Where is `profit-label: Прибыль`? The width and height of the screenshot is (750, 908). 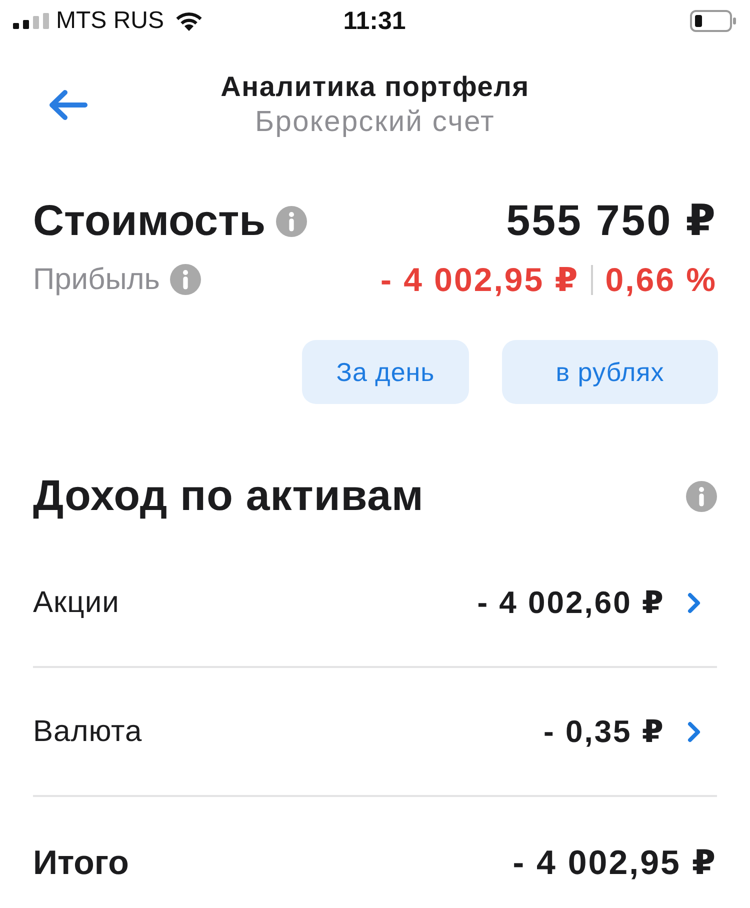
profit-label: Прибыль is located at coordinates (96, 279).